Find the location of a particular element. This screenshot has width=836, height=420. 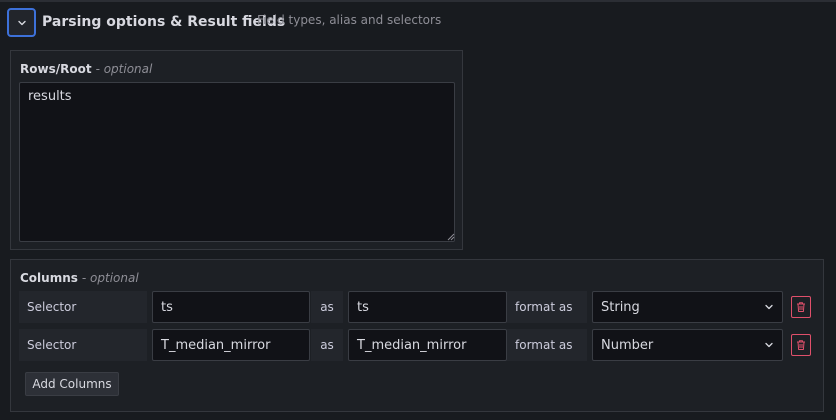

format-select: Number is located at coordinates (687, 345).